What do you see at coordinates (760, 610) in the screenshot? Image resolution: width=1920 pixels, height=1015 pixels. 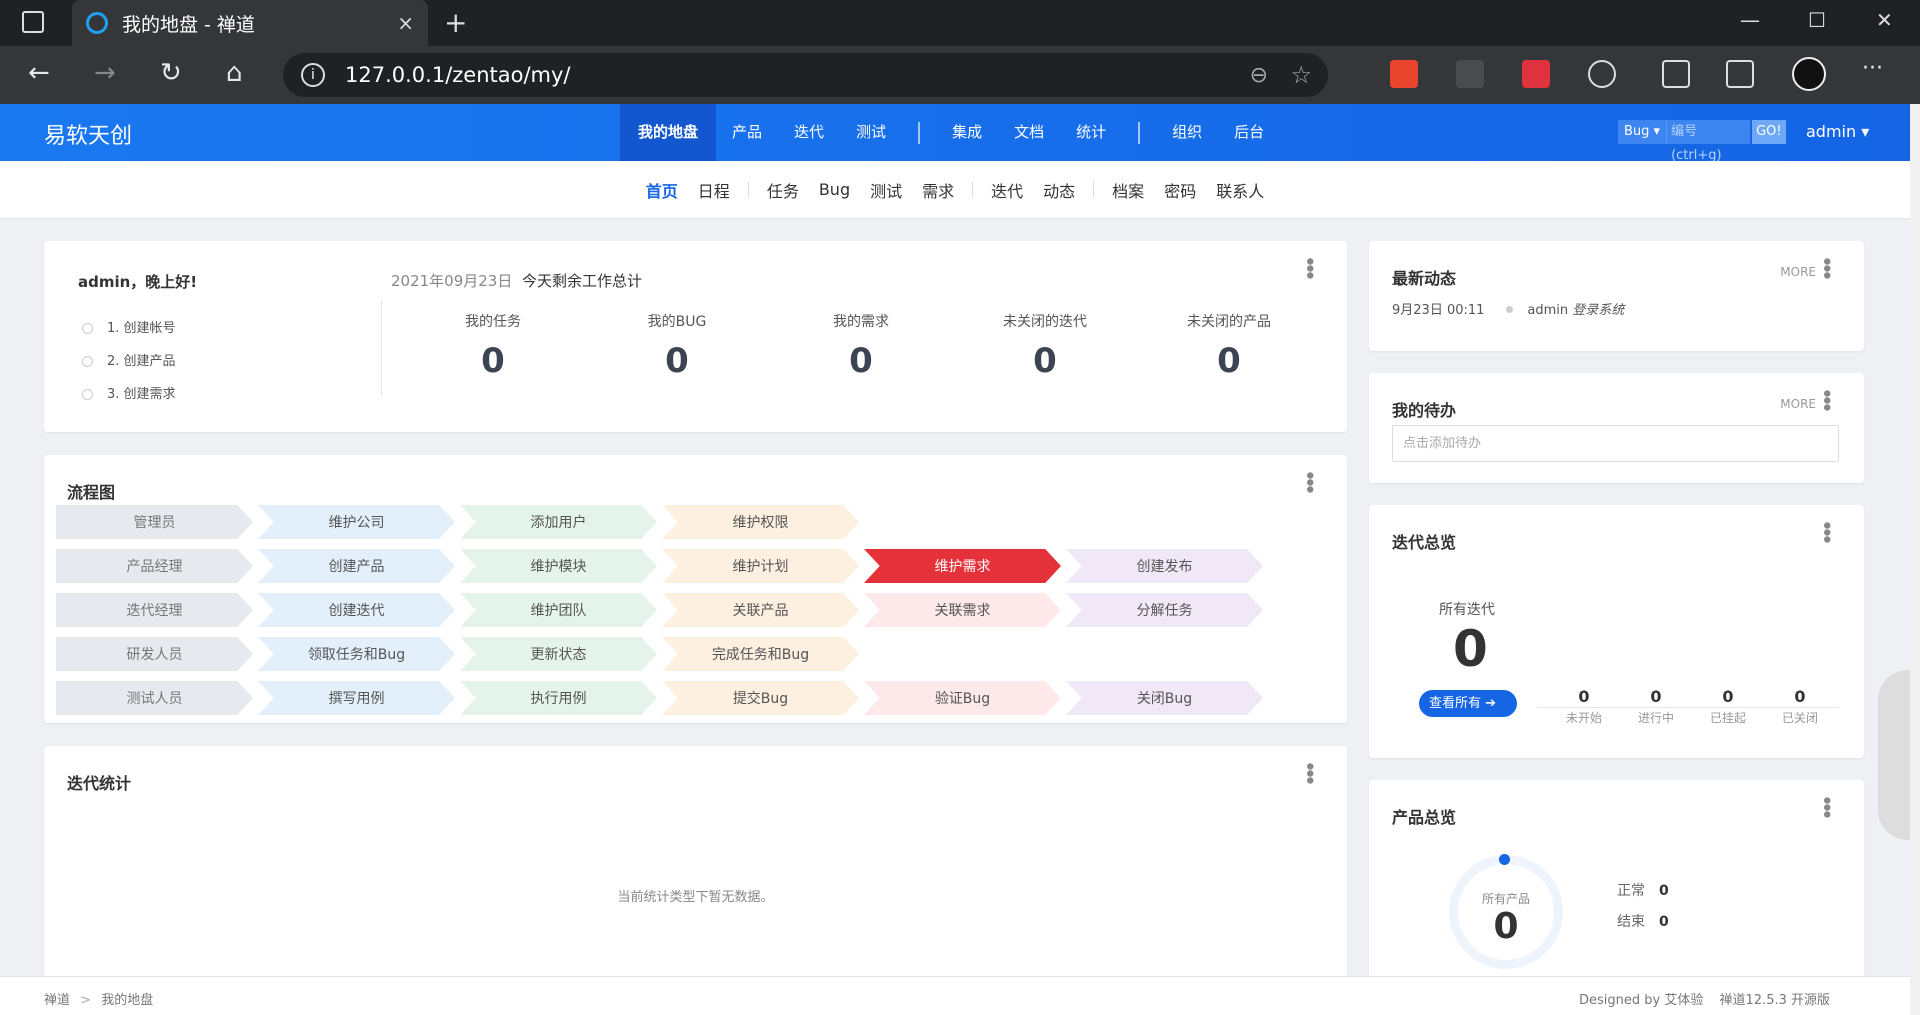 I see `flow-step: 关联产品` at bounding box center [760, 610].